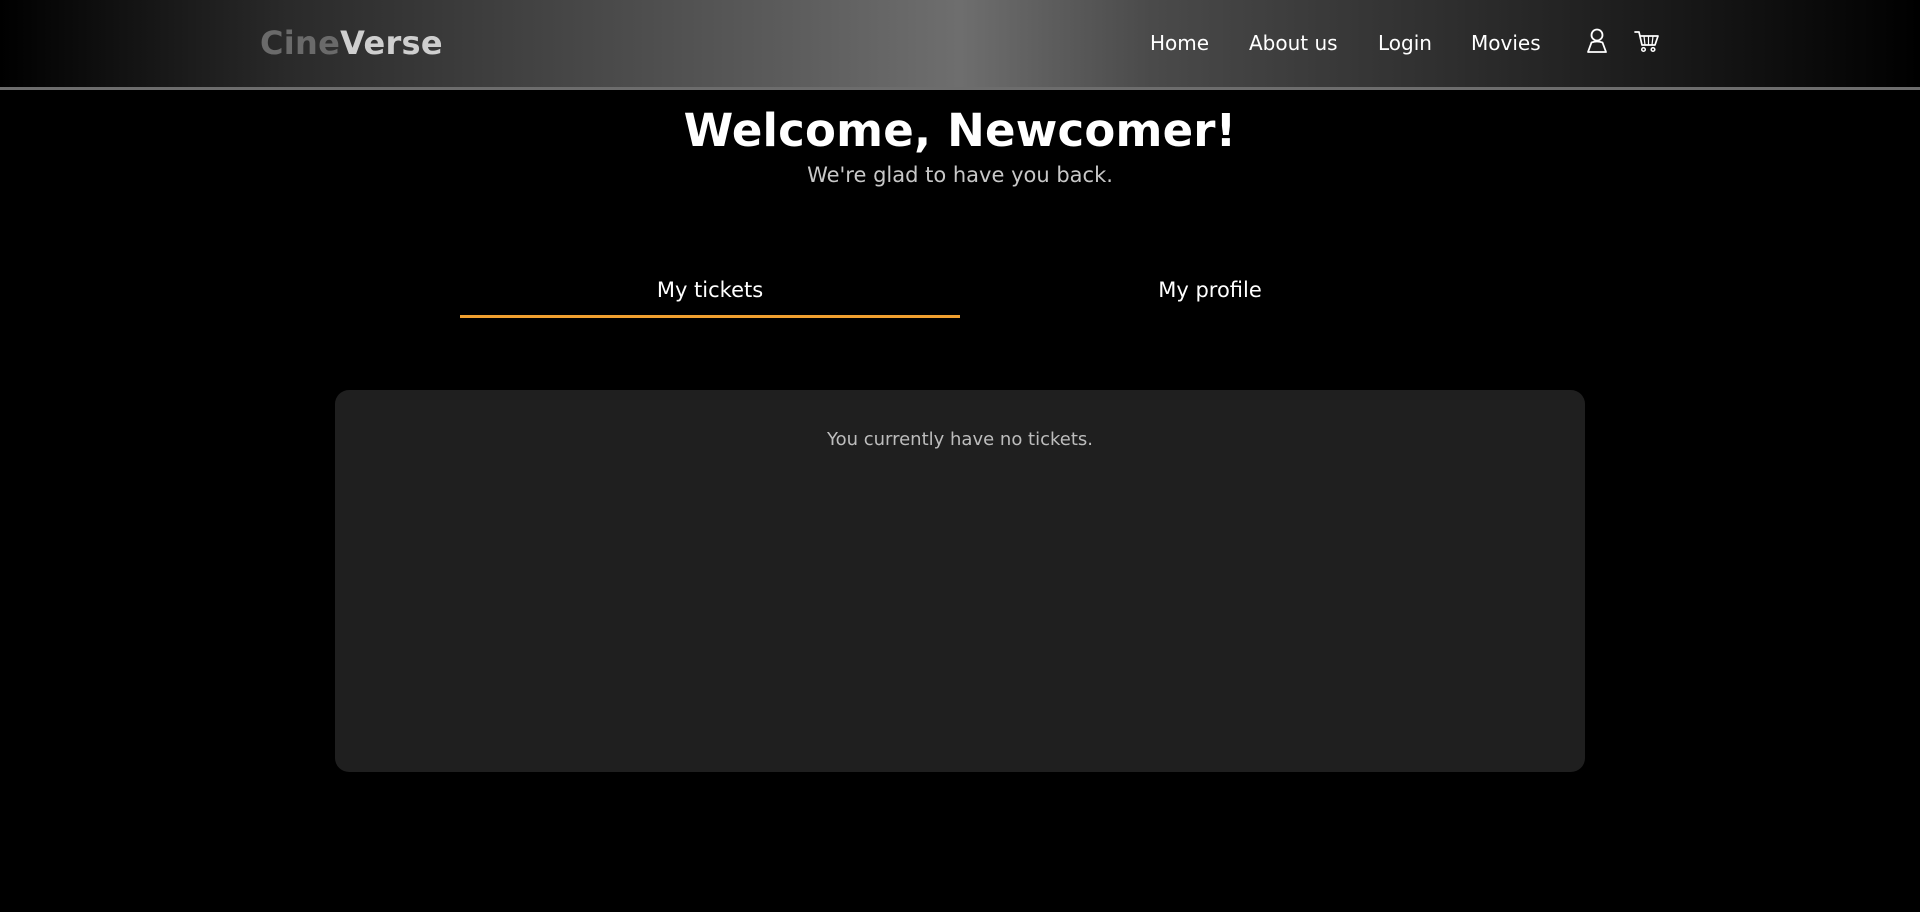 The image size is (1920, 912). I want to click on nav-movies-link: Movies, so click(1506, 43).